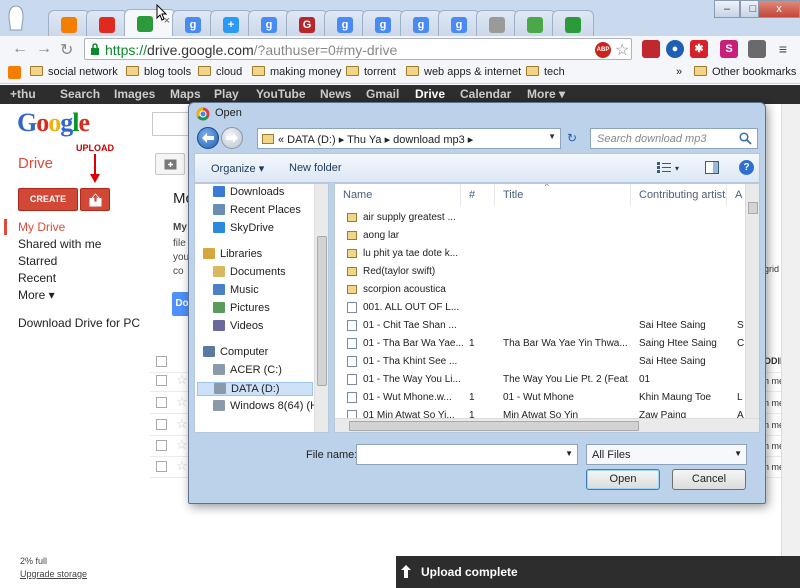  I want to click on bookmark-folder: cloud, so click(220, 72).